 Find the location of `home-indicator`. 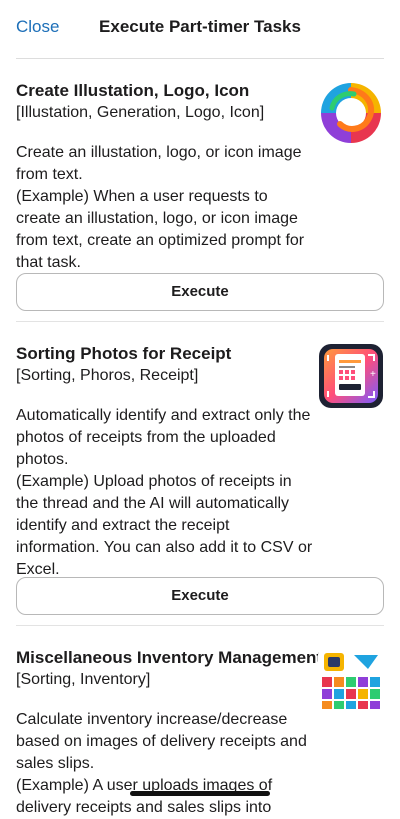

home-indicator is located at coordinates (200, 793).